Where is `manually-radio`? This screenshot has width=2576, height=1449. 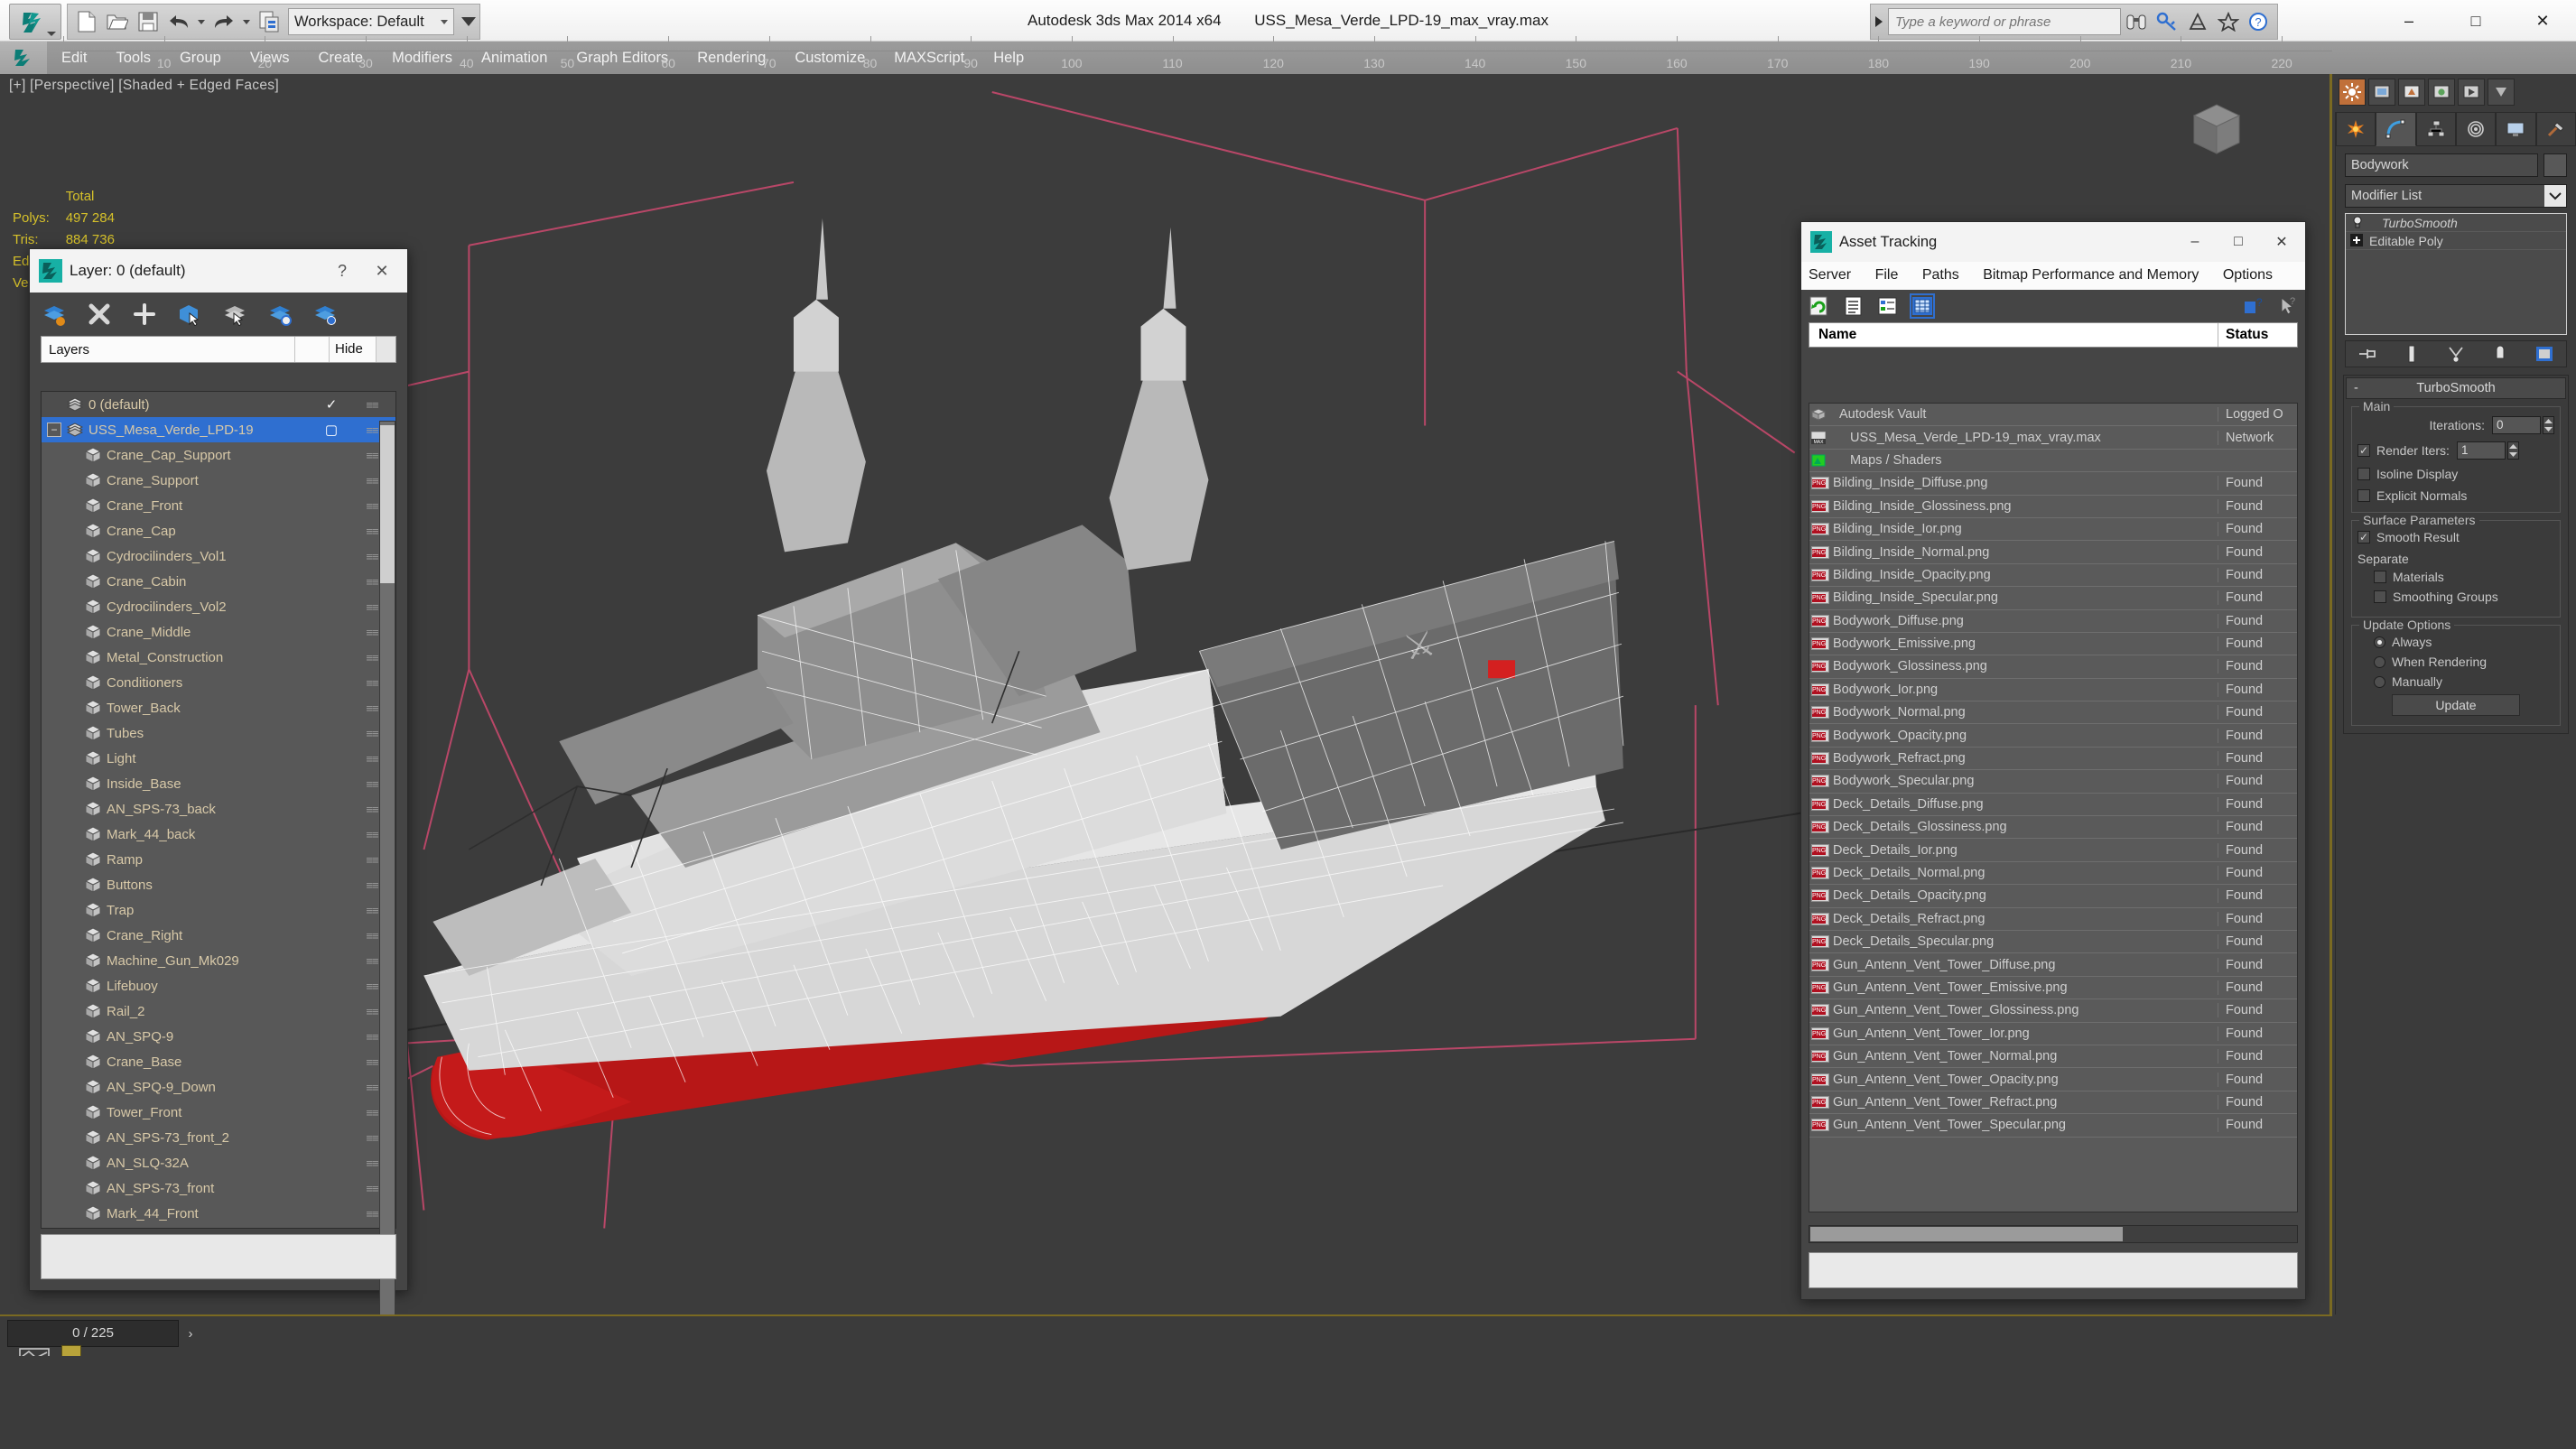
manually-radio is located at coordinates (2379, 681).